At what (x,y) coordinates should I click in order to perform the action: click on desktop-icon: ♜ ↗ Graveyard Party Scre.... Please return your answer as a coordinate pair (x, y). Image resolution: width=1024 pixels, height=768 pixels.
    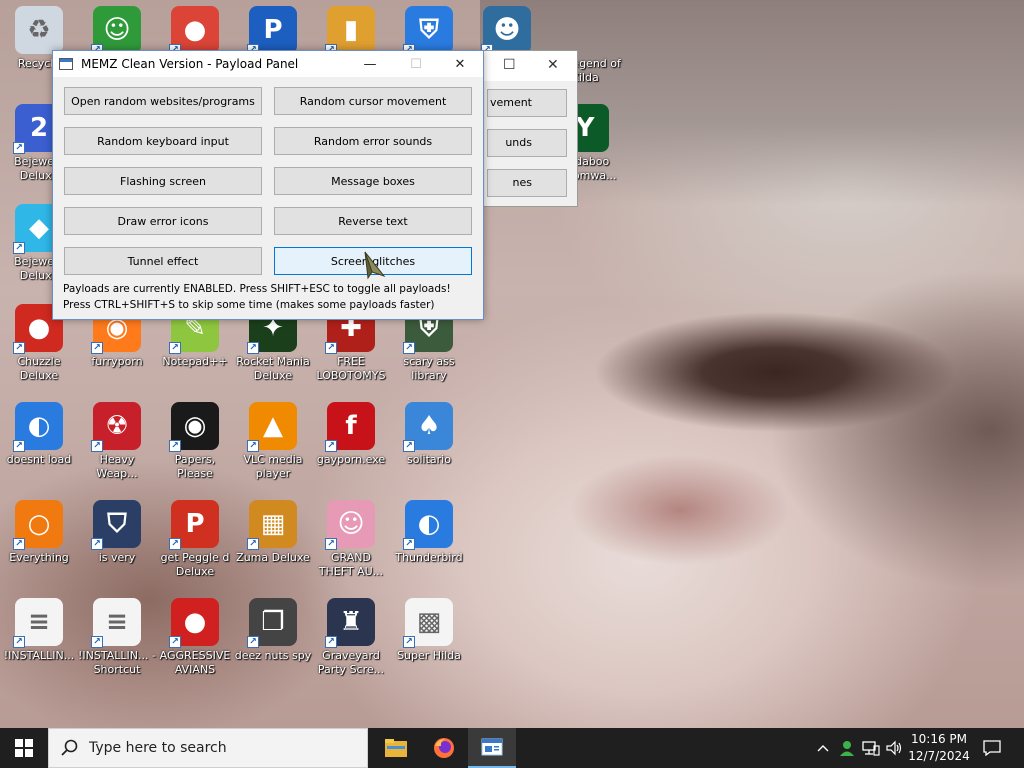
    Looking at the image, I should click on (351, 642).